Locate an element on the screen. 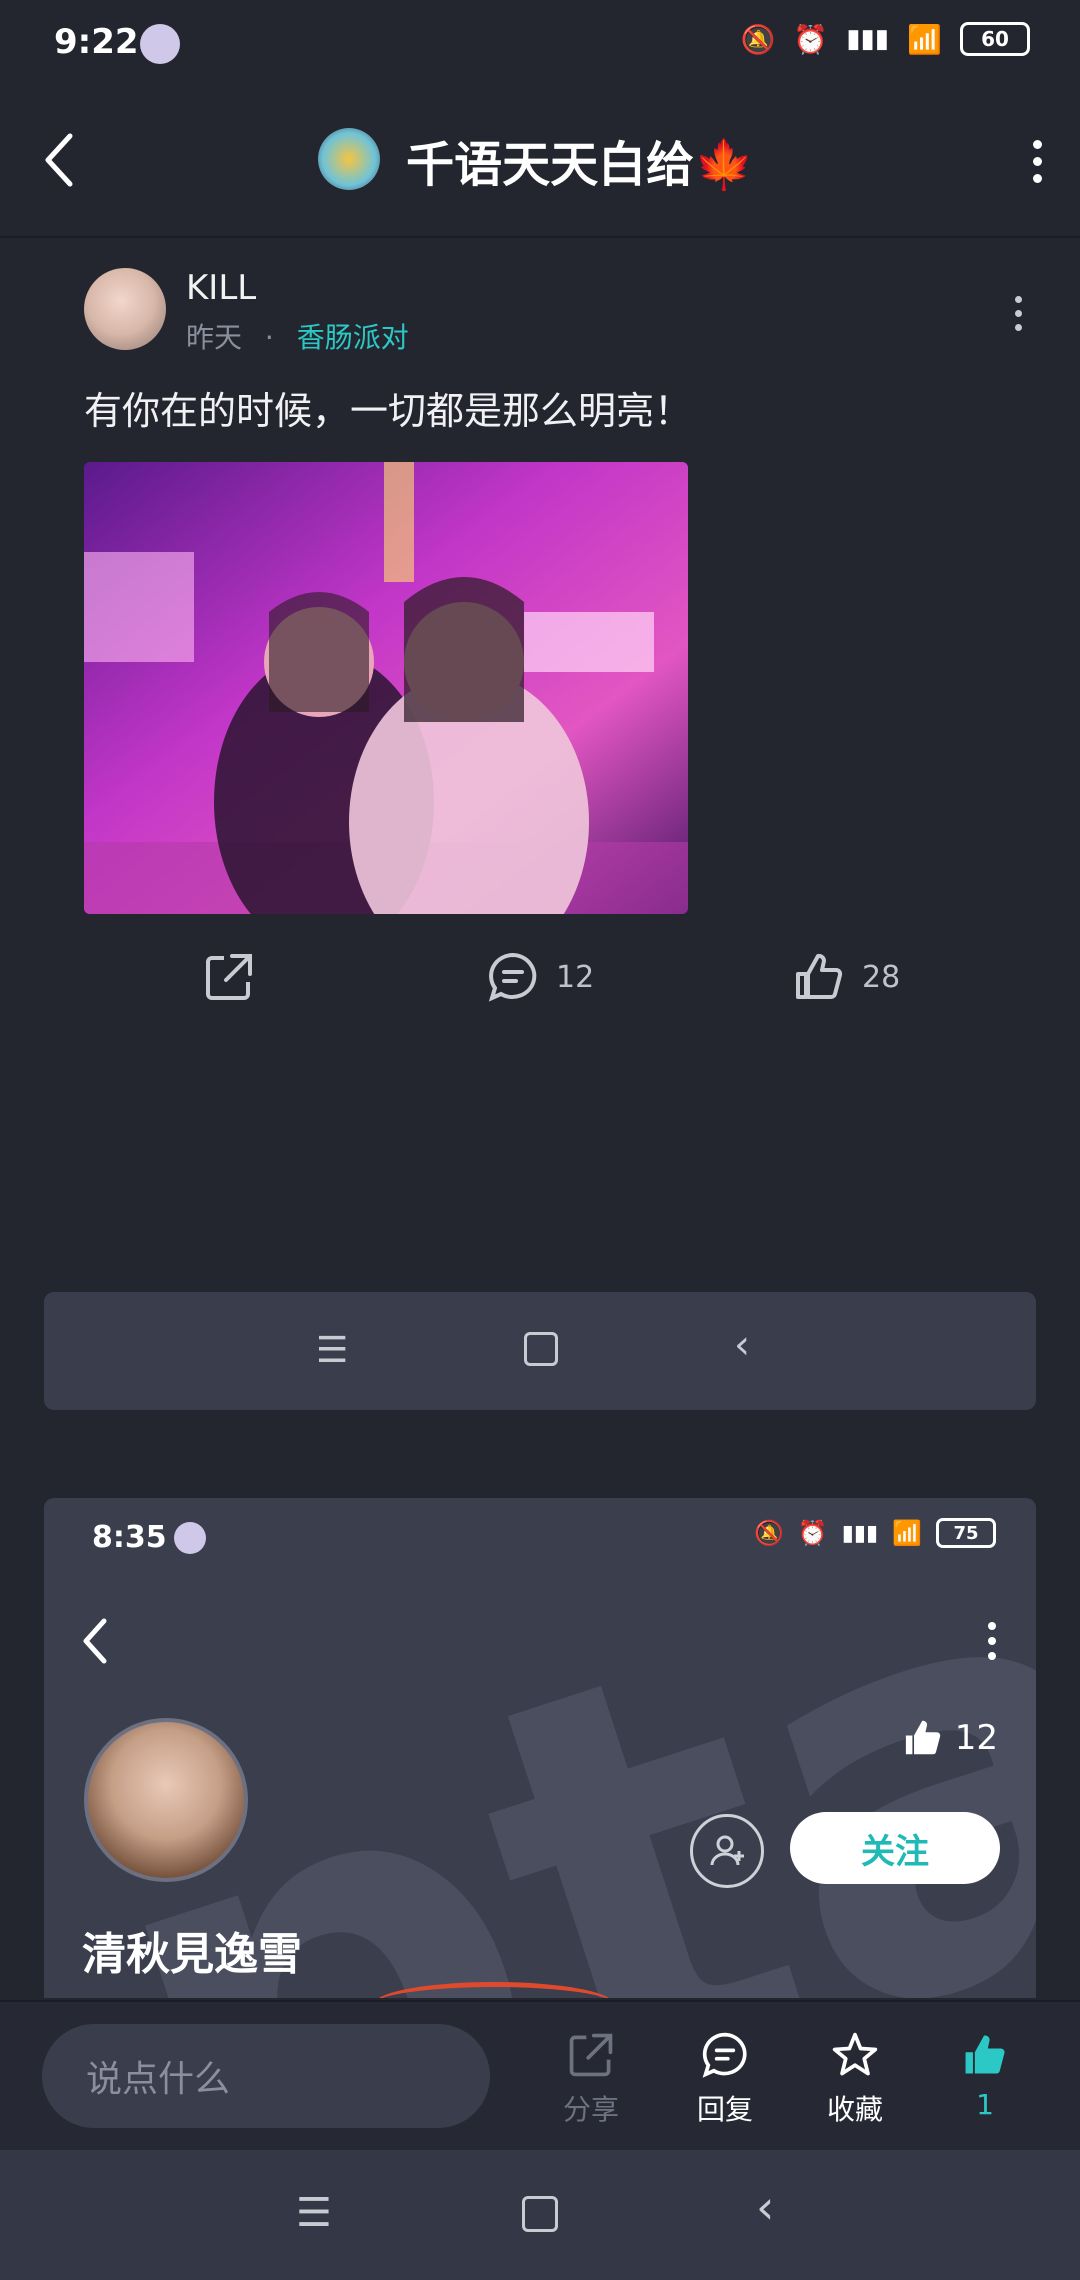  embedded-back-icon is located at coordinates (95, 1643).